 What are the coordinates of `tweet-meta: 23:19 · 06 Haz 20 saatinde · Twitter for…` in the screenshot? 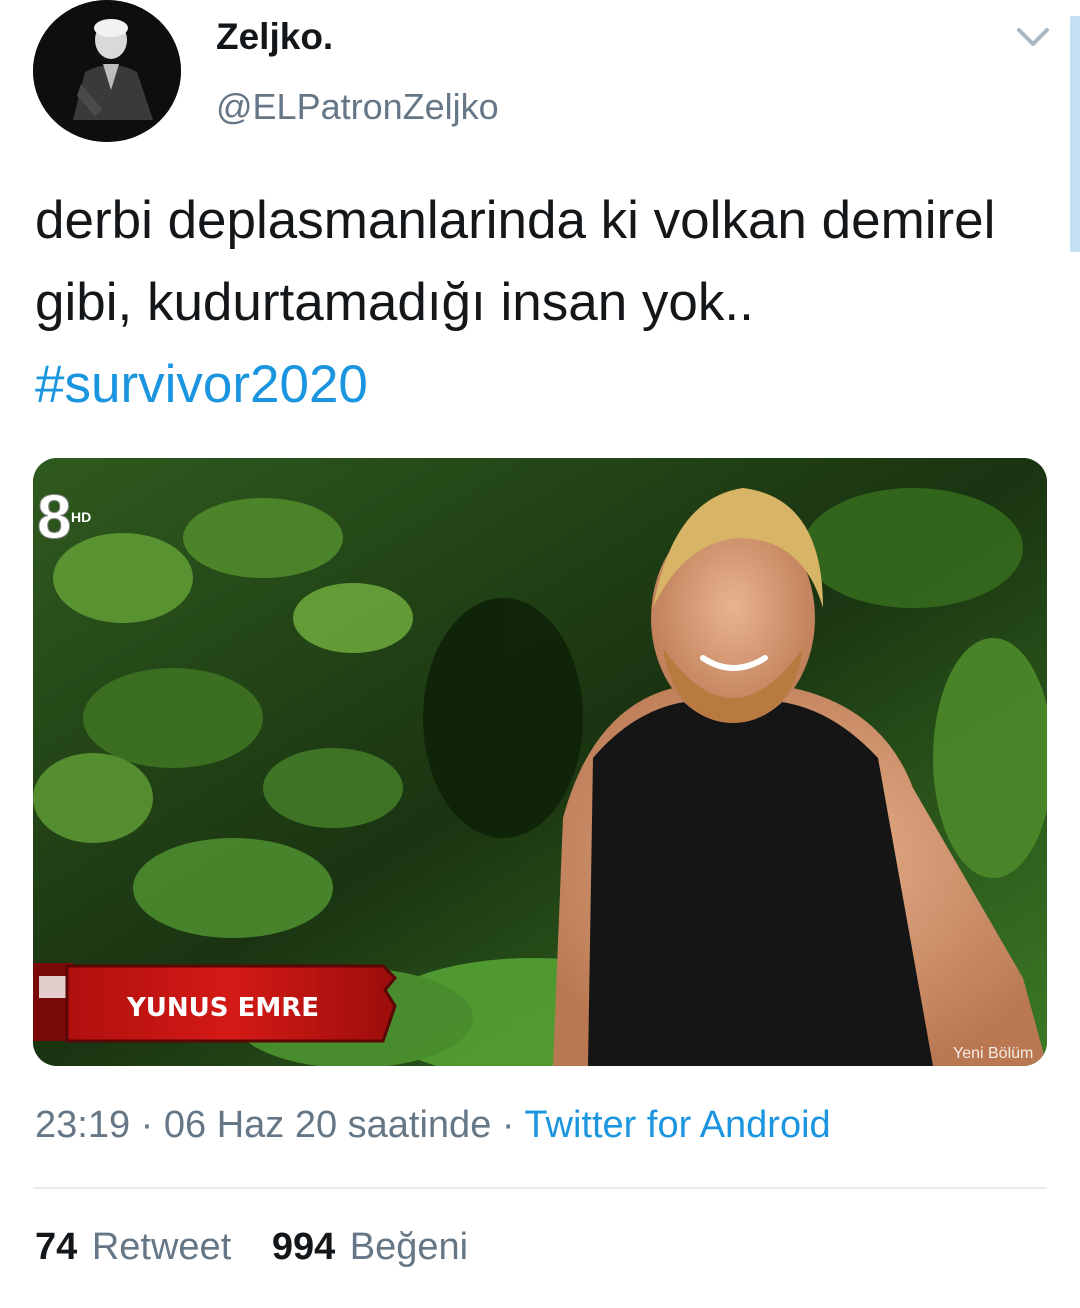 It's located at (433, 1125).